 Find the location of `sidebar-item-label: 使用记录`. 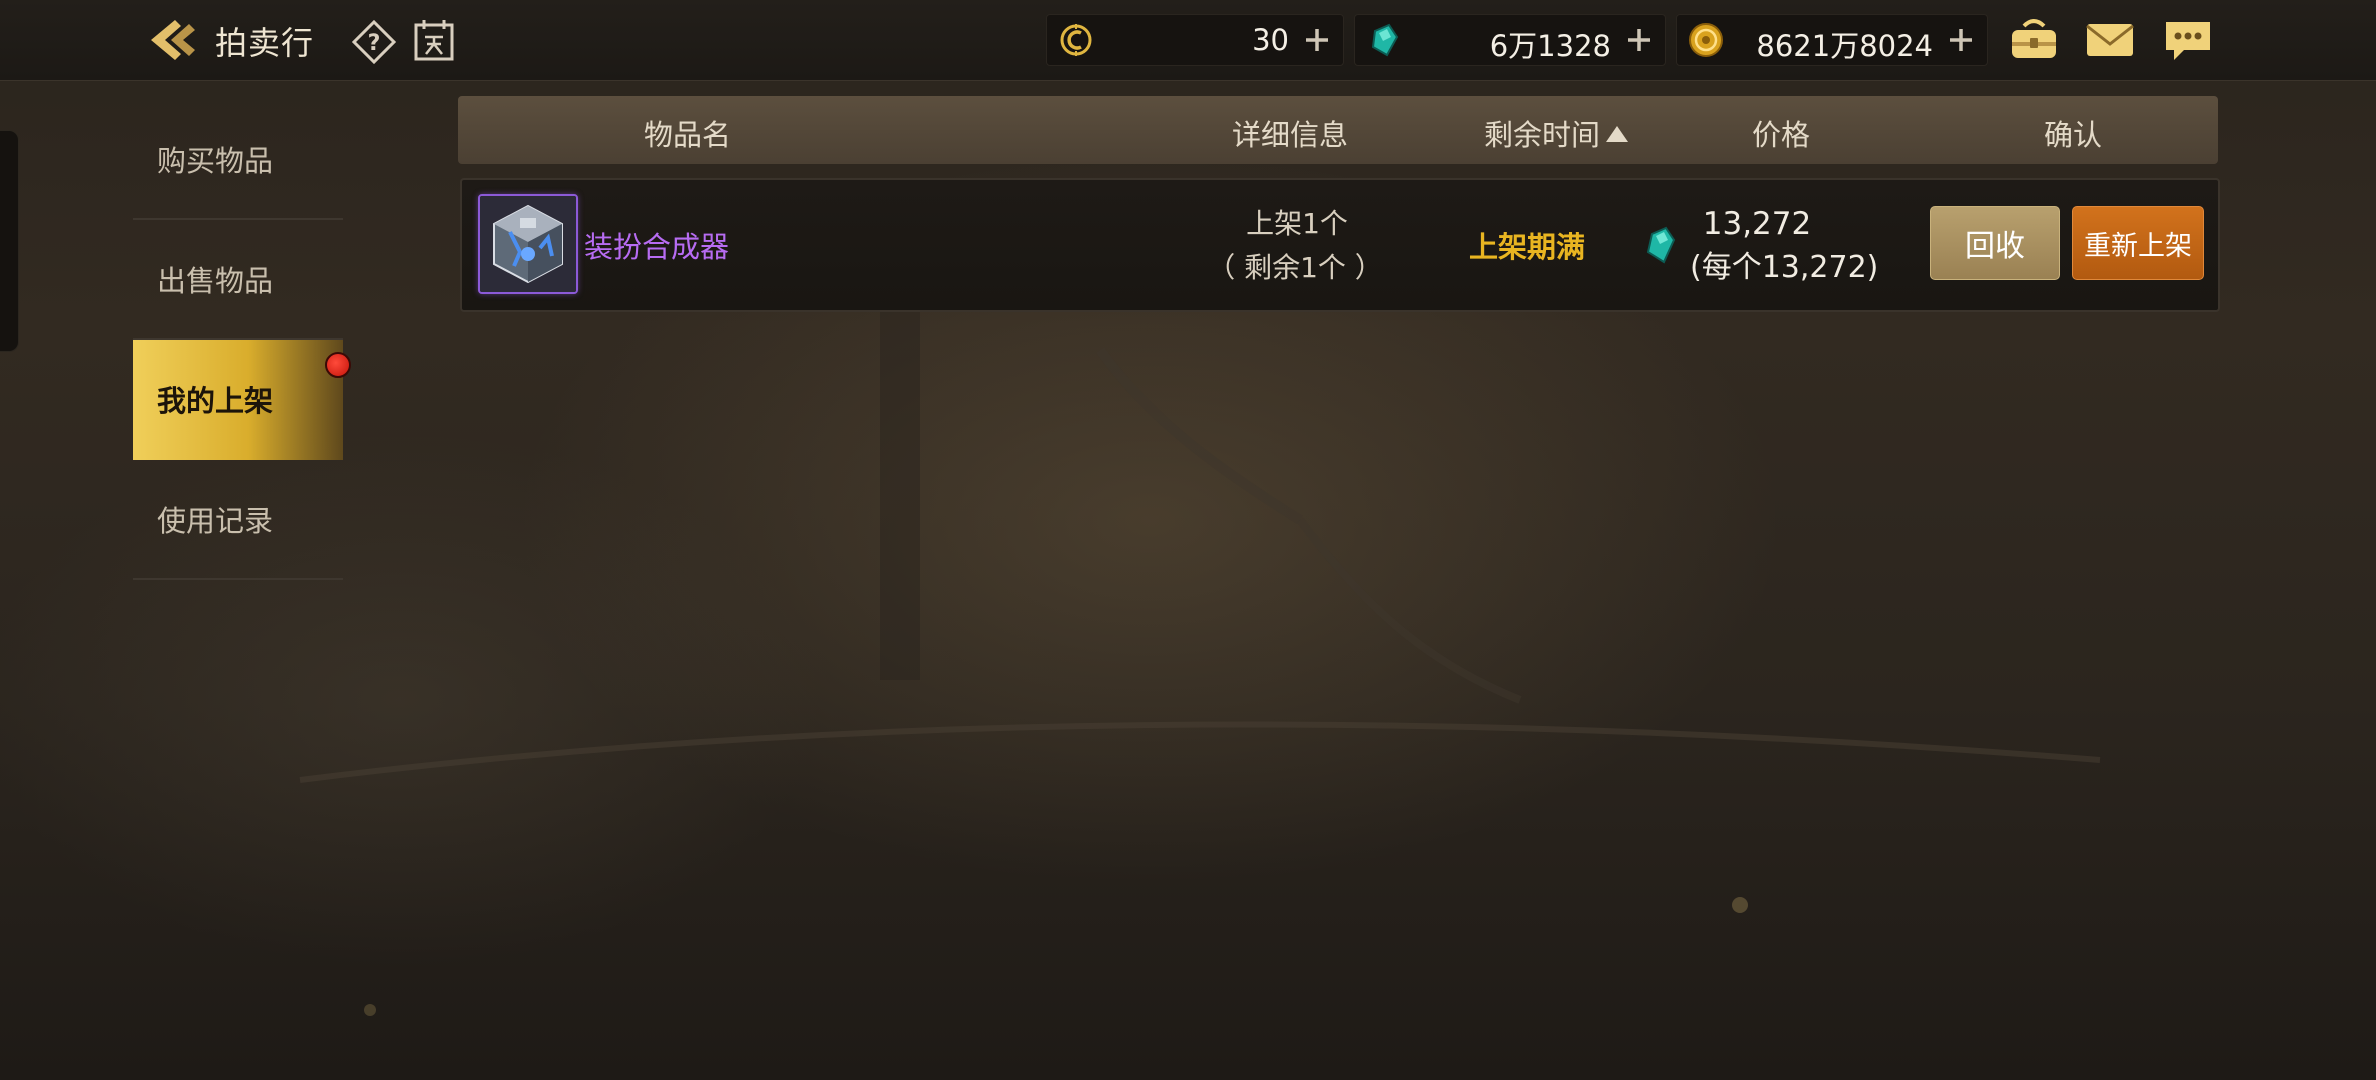

sidebar-item-label: 使用记录 is located at coordinates (215, 521).